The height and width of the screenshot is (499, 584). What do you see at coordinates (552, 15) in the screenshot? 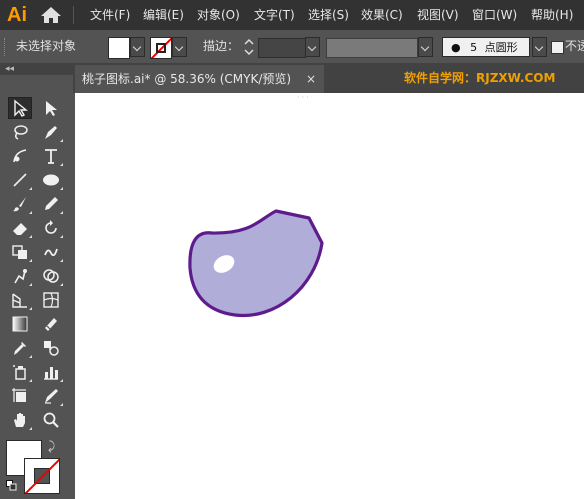
I see `menu-help: 帮助(H)` at bounding box center [552, 15].